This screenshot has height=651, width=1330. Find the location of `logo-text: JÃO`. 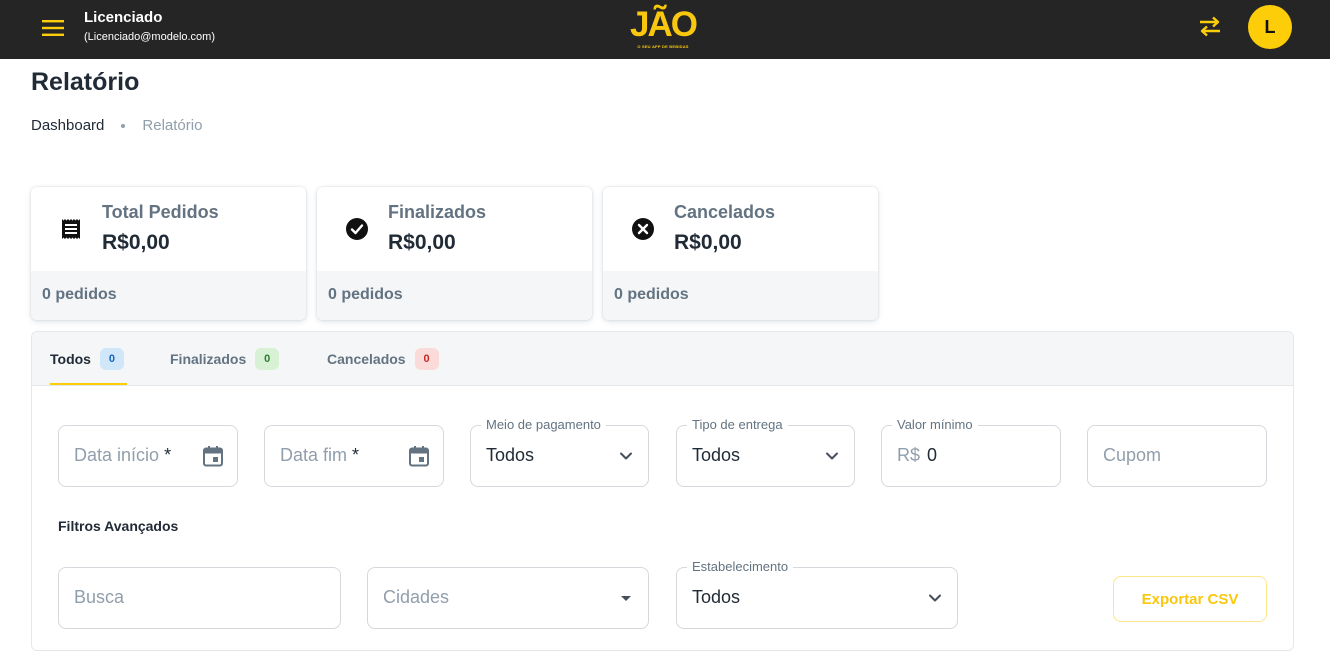

logo-text: JÃO is located at coordinates (664, 24).